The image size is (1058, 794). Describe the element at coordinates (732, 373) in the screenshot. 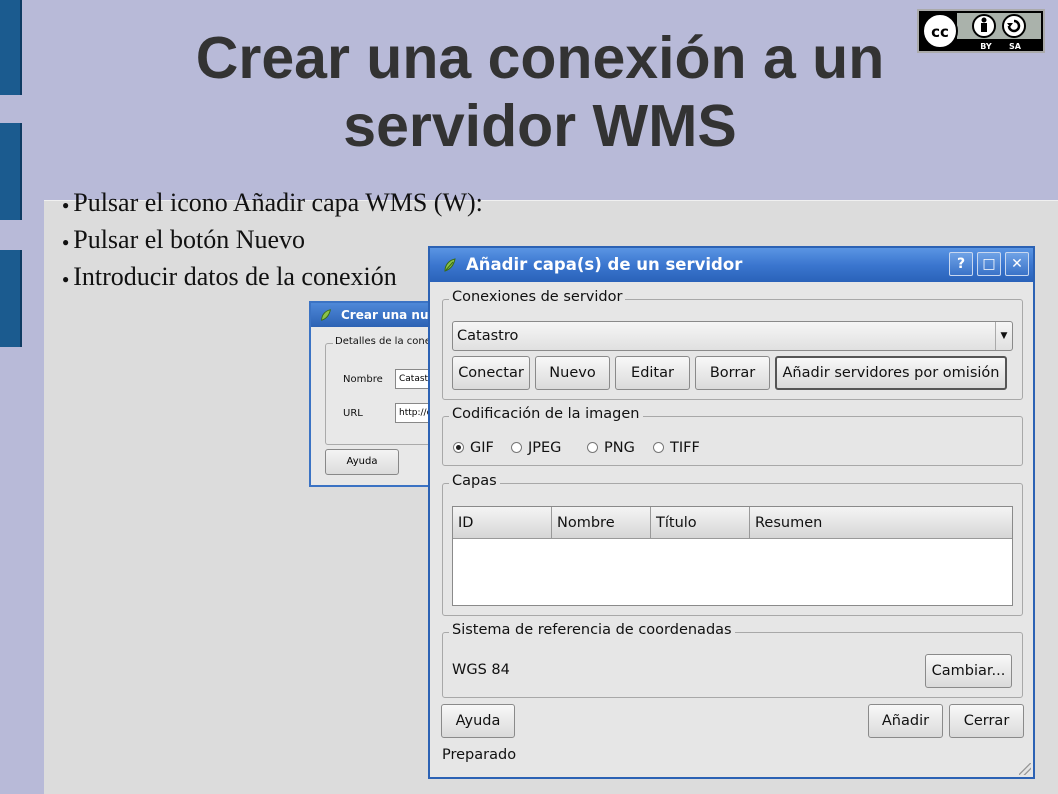

I see `delete-connection-button: Borrar` at that location.